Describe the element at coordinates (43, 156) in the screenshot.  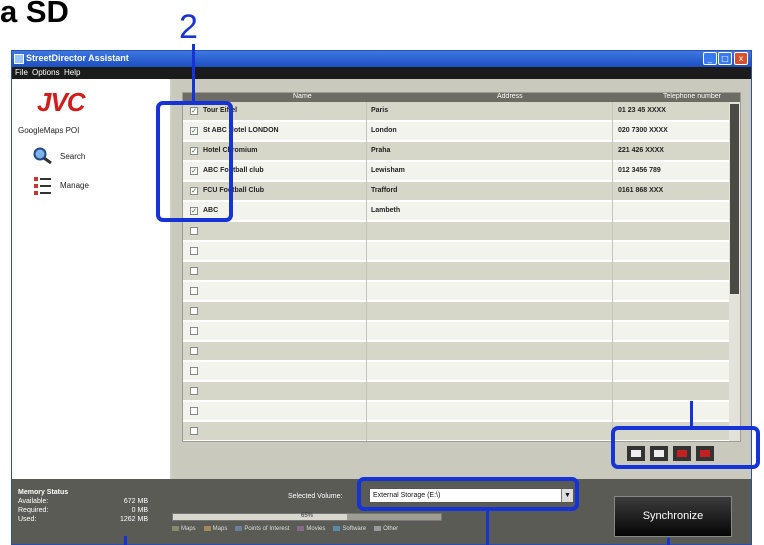
I see `magnifier-icon` at that location.